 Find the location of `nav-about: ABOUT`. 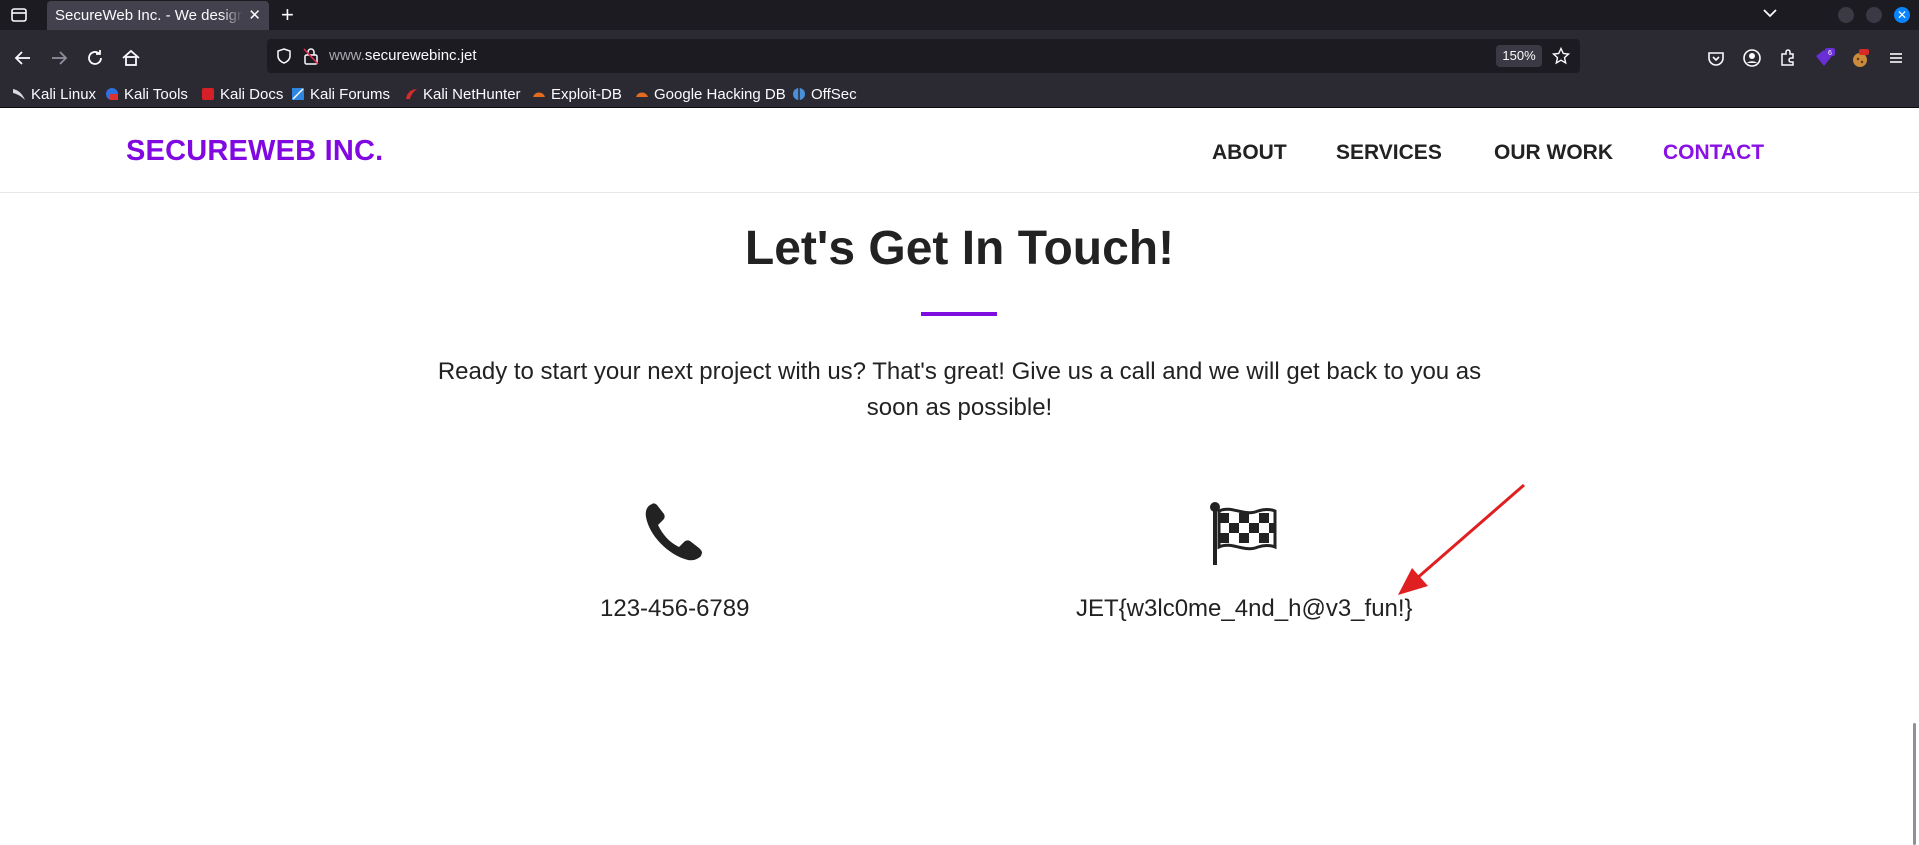

nav-about: ABOUT is located at coordinates (1249, 153).